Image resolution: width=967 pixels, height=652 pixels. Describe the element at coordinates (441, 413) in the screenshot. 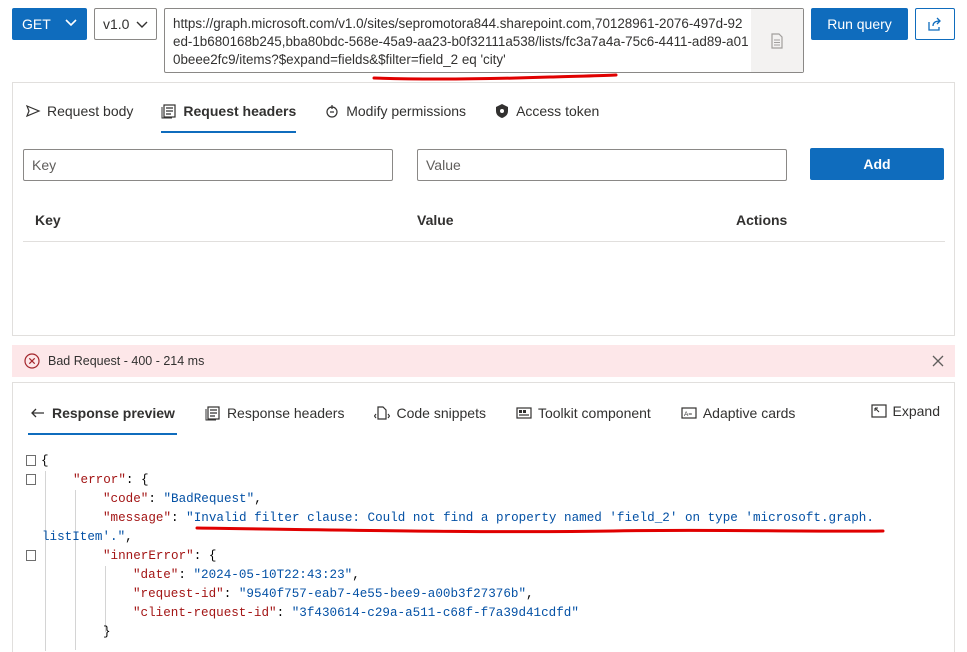

I see `tab-label: Code snippets` at that location.